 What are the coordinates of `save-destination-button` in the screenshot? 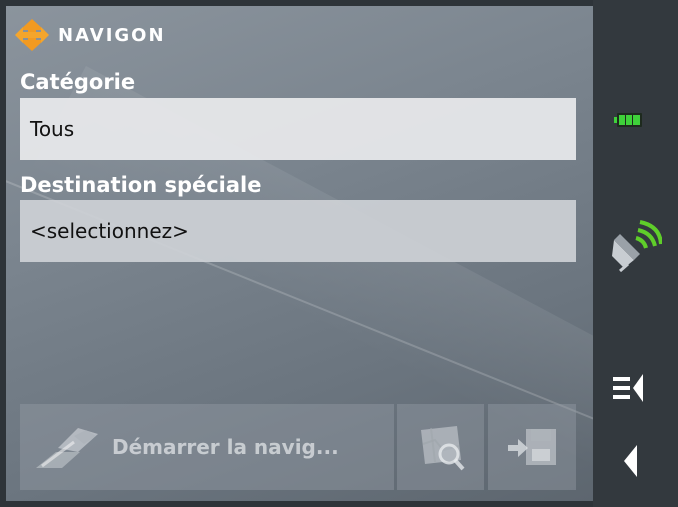 It's located at (532, 447).